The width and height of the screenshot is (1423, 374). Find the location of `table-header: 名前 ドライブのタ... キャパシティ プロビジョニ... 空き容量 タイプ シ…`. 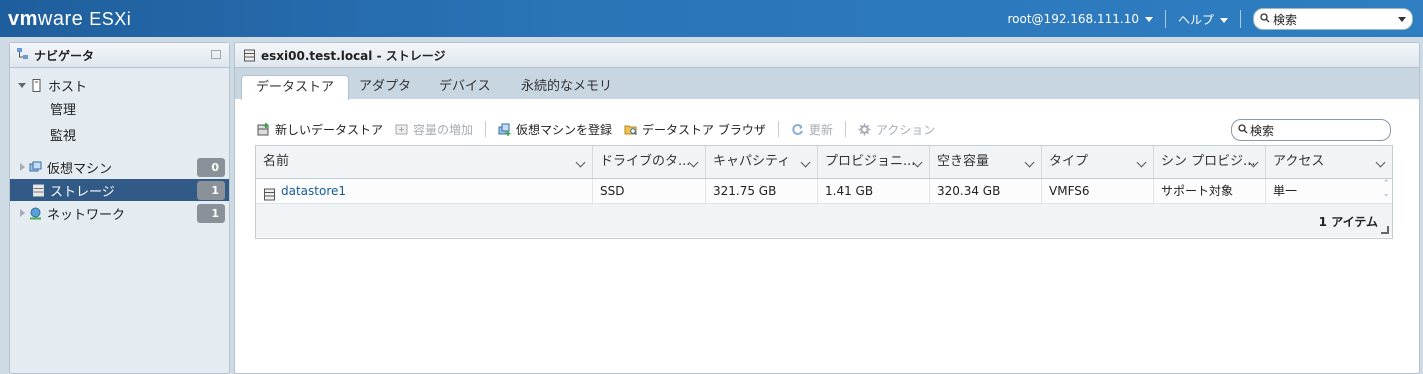

table-header: 名前 ドライブのタ... キャパシティ プロビジョニ... 空き容量 タイプ シ… is located at coordinates (824, 162).